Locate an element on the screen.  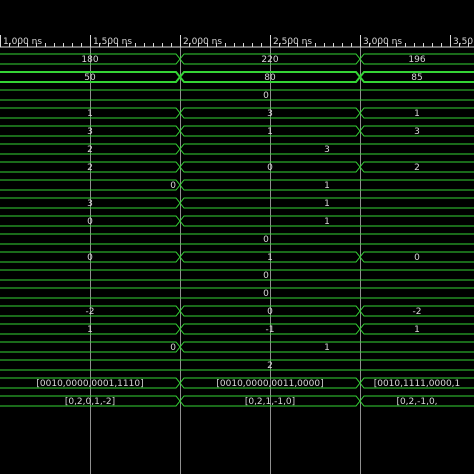
ruler-time-label: 3,000 ns is located at coordinates (382, 42).